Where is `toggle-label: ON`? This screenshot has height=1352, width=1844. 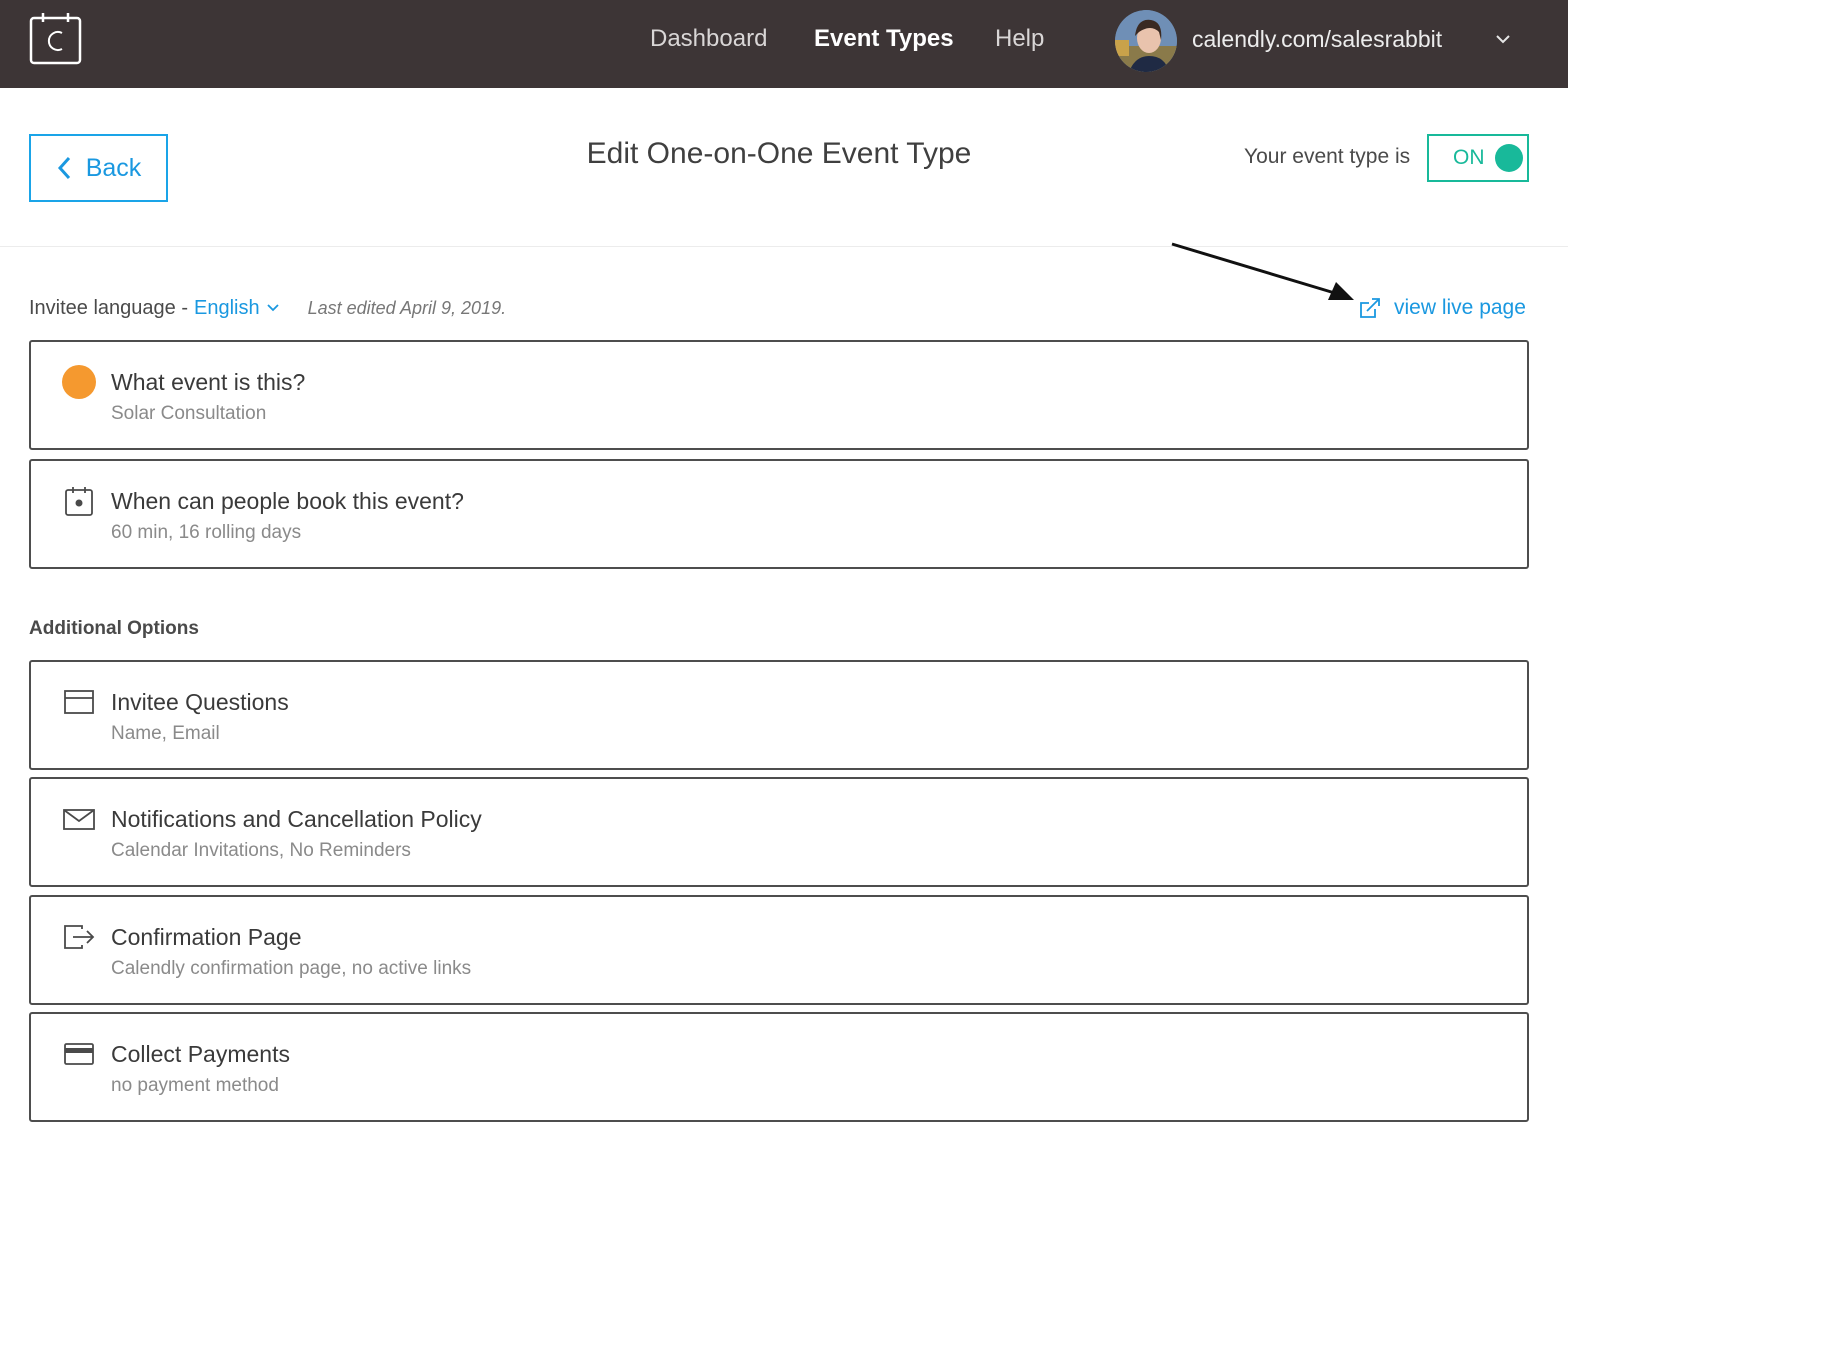
toggle-label: ON is located at coordinates (1469, 157).